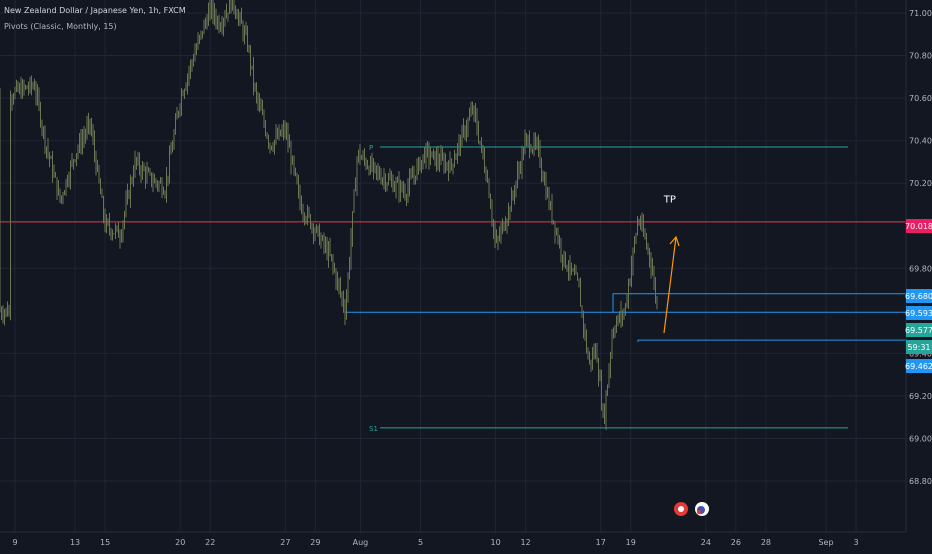  Describe the element at coordinates (766, 542) in the screenshot. I see `time-tick-label-15: 28` at that location.